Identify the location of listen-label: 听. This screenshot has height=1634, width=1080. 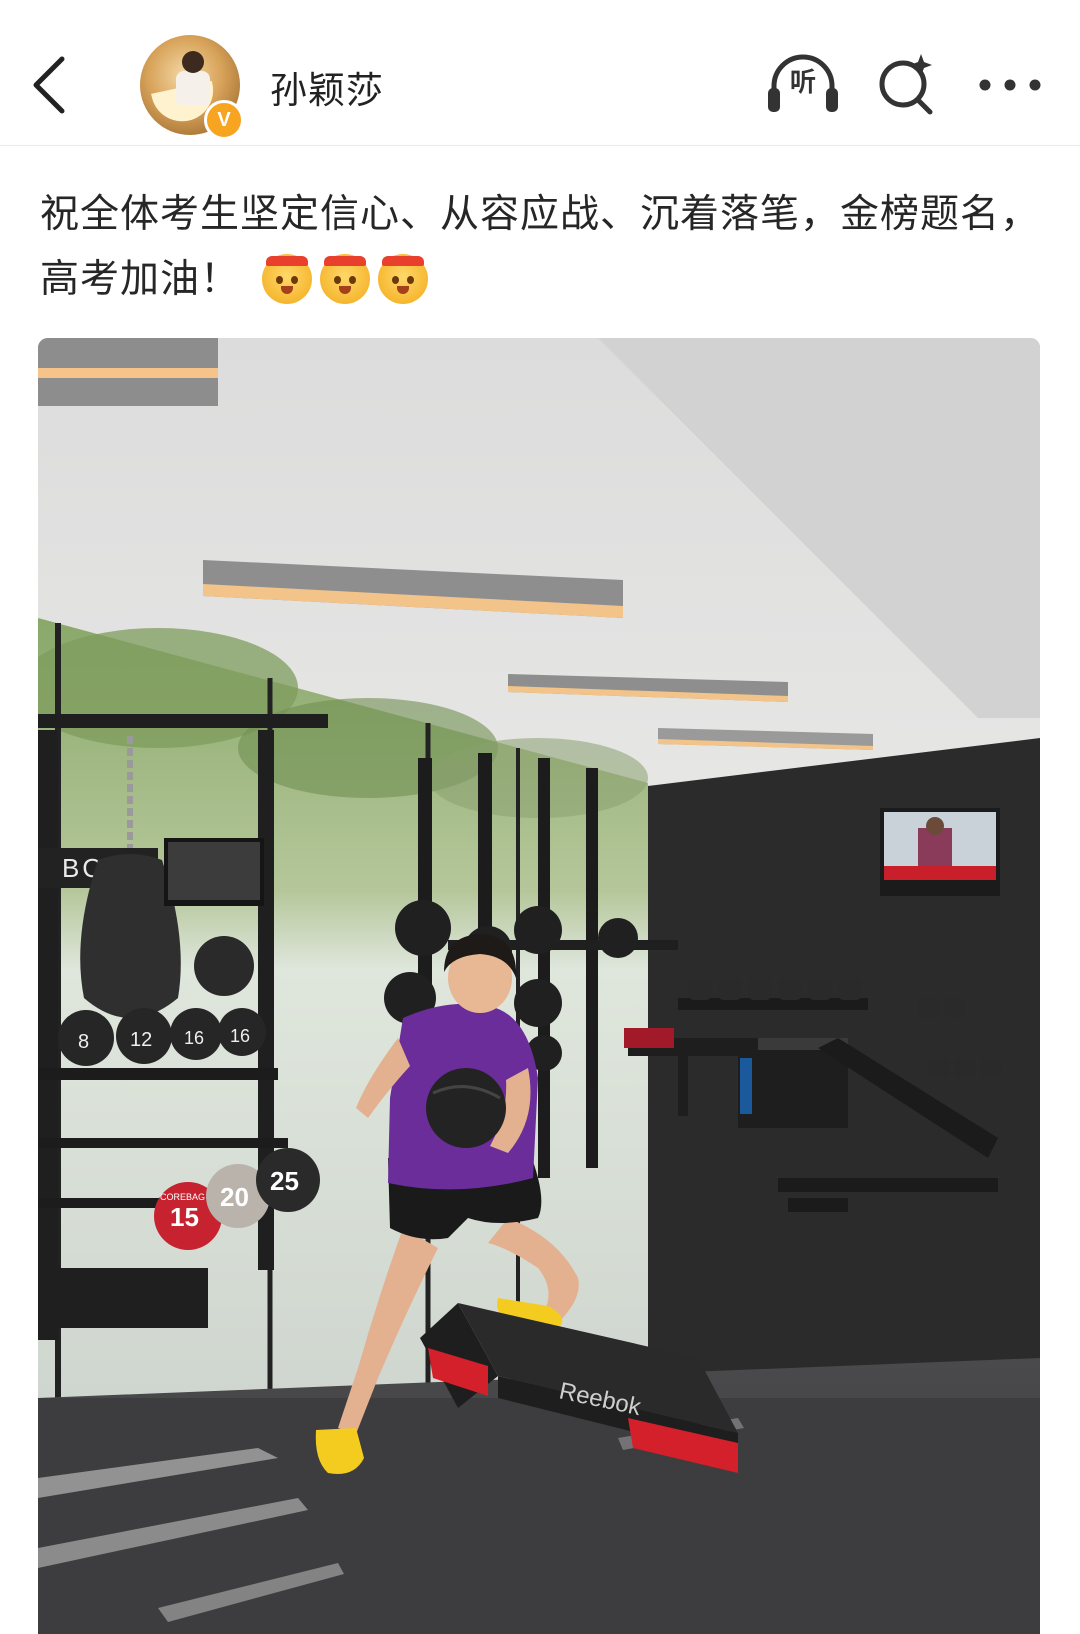
(802, 83).